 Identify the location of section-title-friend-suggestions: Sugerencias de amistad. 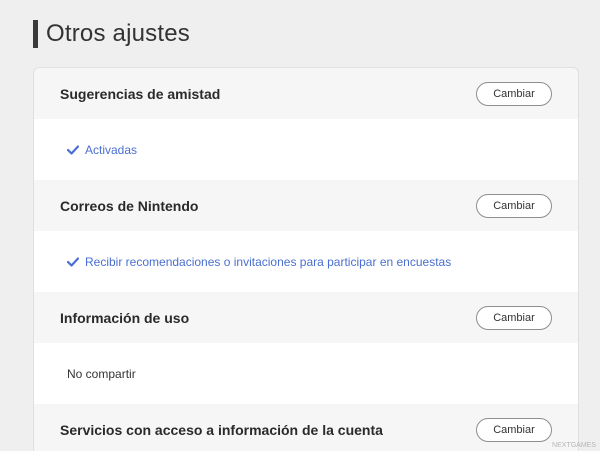
(140, 93).